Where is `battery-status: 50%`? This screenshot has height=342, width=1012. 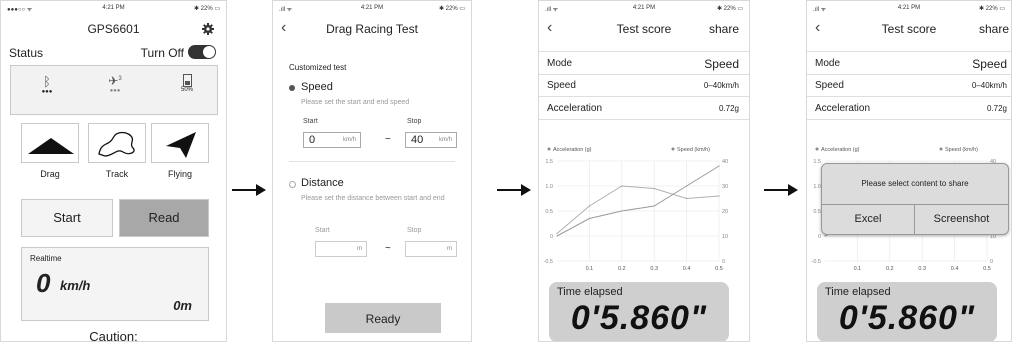 battery-status: 50% is located at coordinates (187, 83).